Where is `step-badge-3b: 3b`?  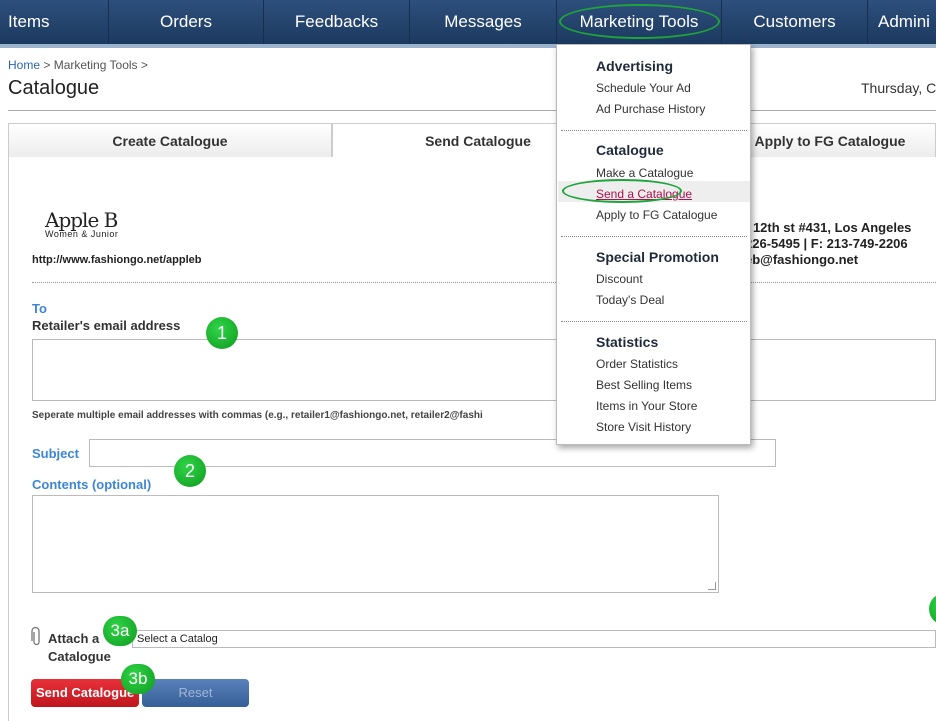 step-badge-3b: 3b is located at coordinates (138, 679).